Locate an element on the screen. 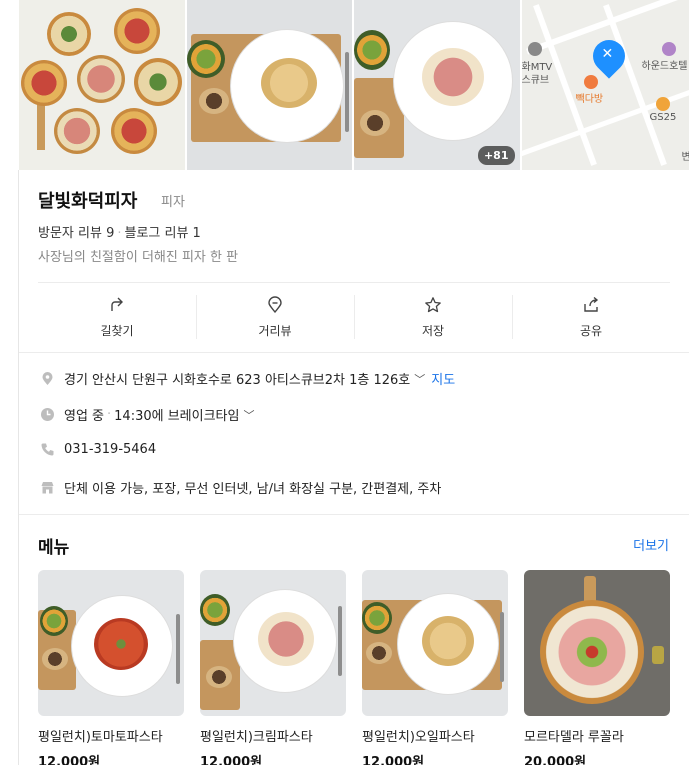  convenience-store-icon is located at coordinates (662, 104).